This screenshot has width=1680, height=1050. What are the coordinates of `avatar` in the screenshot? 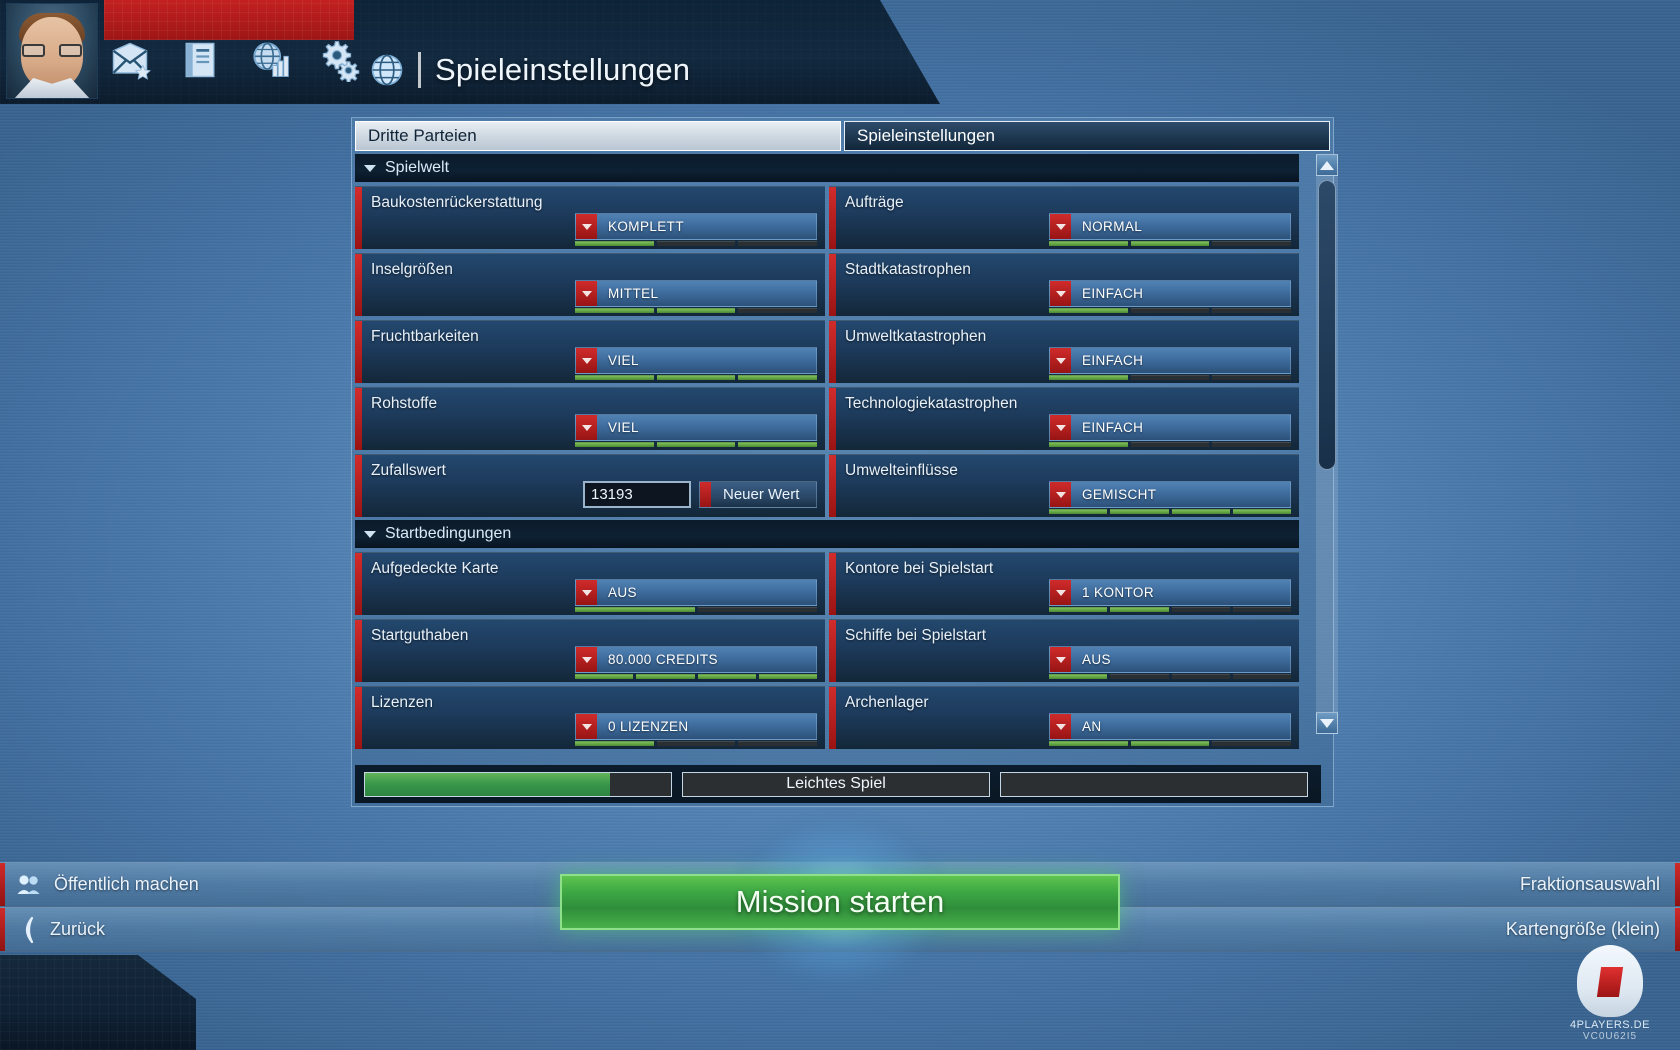 It's located at (52, 51).